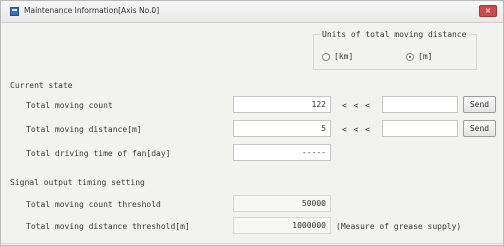 The width and height of the screenshot is (504, 246). What do you see at coordinates (357, 105) in the screenshot?
I see `moving-count-arrows: < < <` at bounding box center [357, 105].